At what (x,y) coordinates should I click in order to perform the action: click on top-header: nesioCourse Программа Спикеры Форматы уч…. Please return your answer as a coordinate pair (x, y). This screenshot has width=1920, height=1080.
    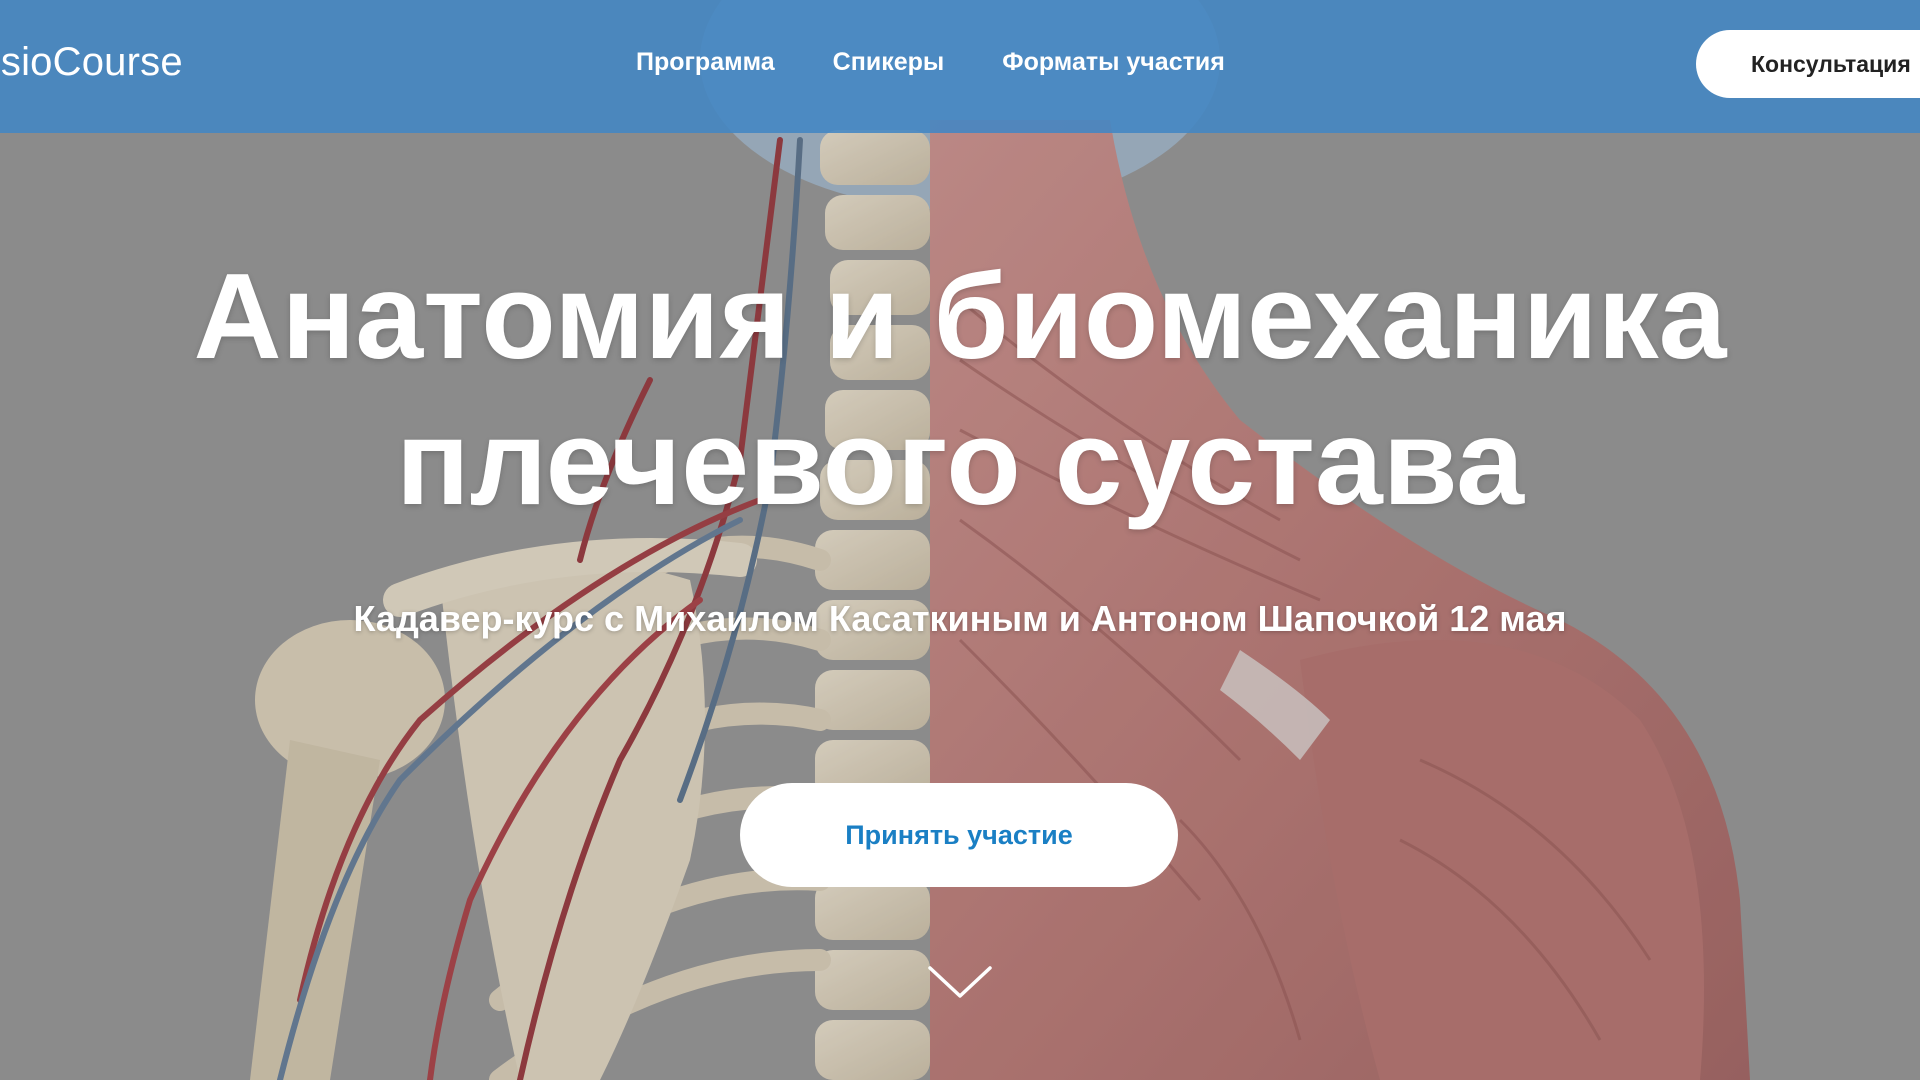
    Looking at the image, I should click on (960, 66).